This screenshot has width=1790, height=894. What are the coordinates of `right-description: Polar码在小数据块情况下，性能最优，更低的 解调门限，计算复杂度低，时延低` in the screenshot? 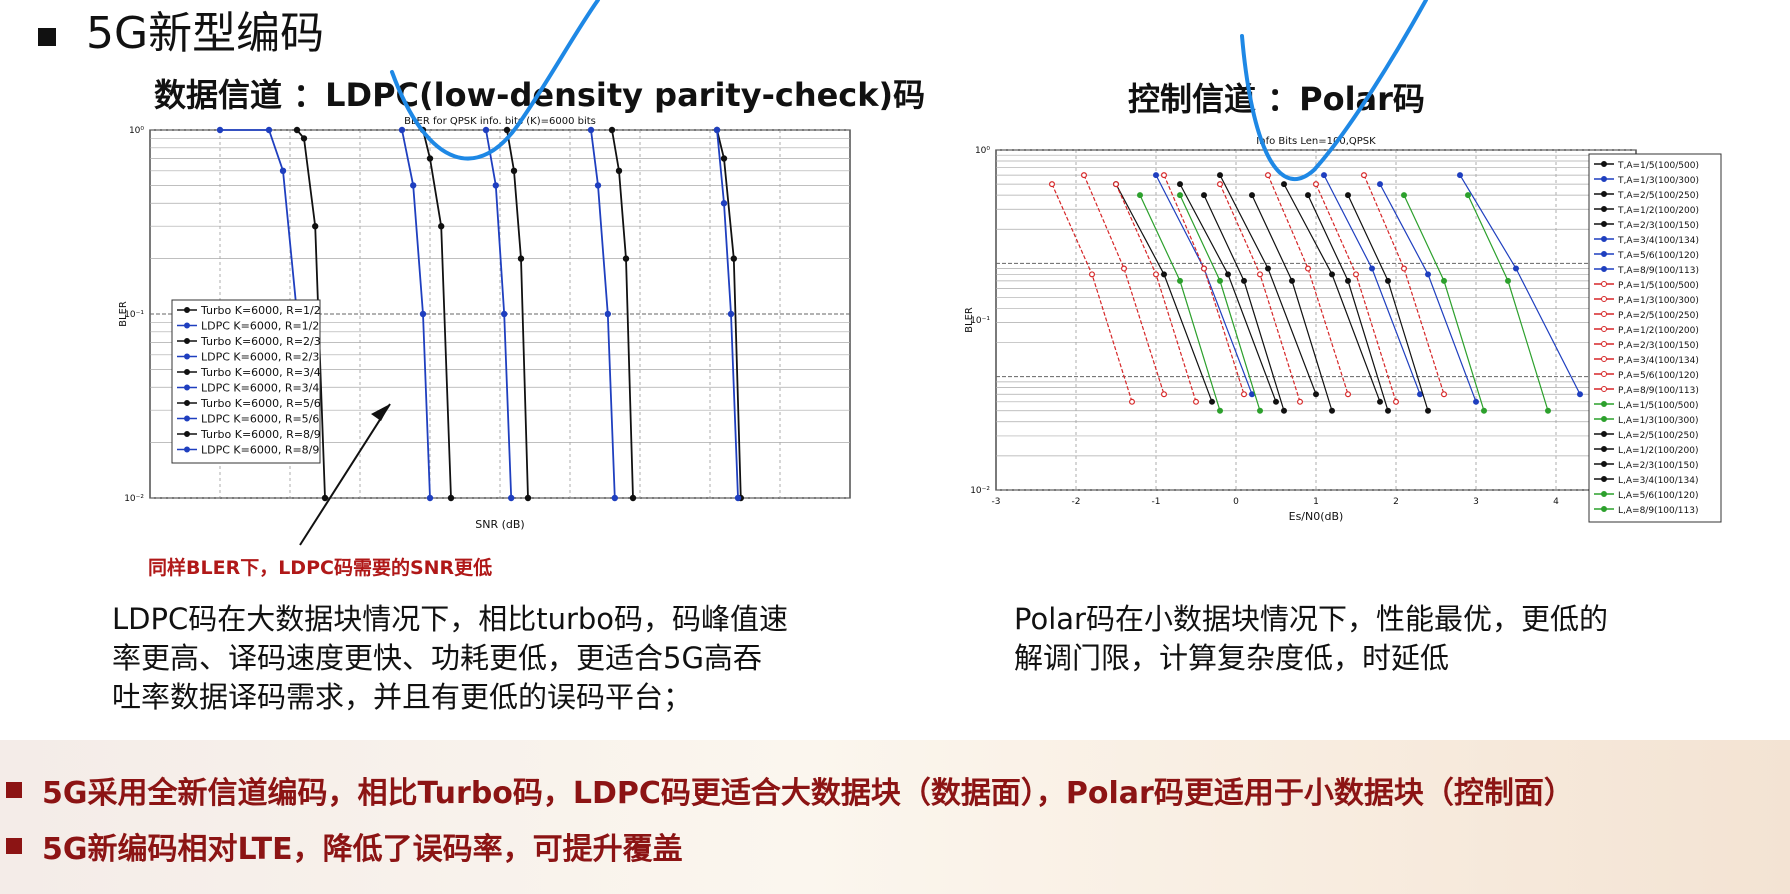 It's located at (1311, 638).